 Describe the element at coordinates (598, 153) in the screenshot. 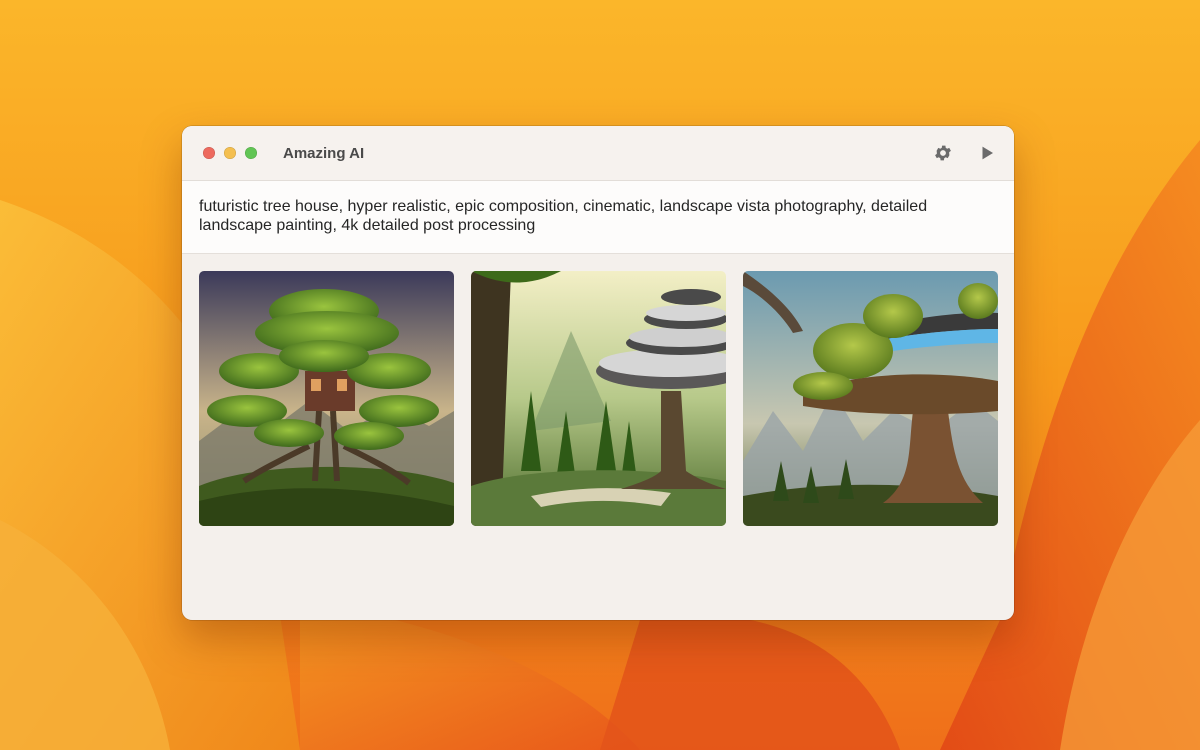

I see `title-bar: Amazing AI` at that location.